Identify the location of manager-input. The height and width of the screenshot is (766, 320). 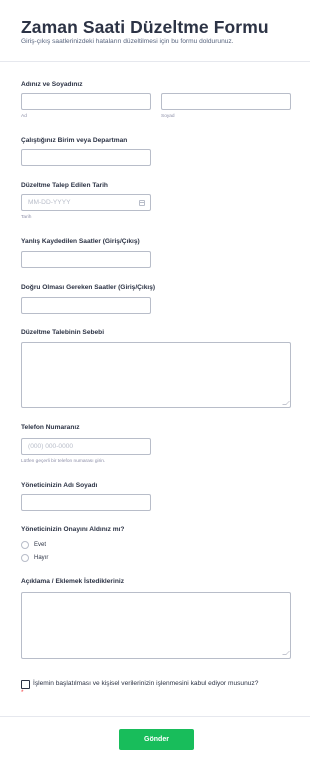
(86, 502).